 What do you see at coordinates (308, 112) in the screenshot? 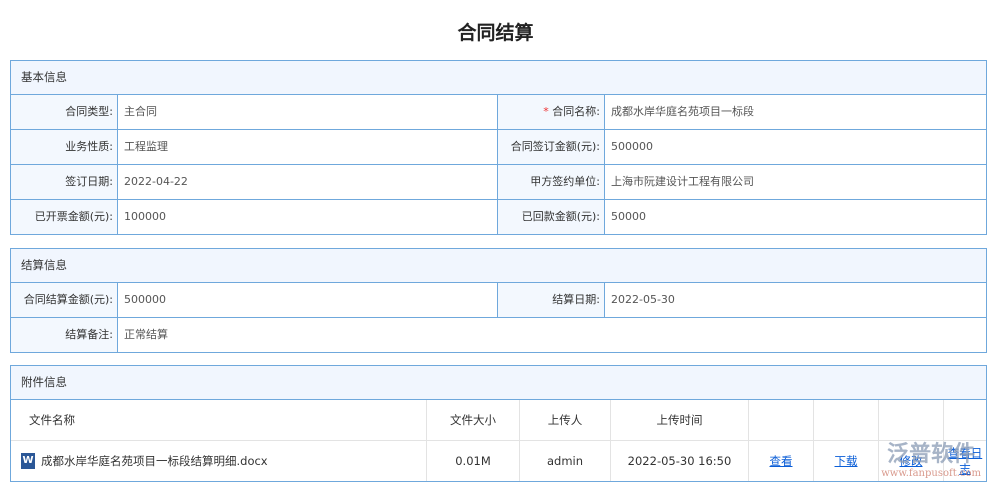
I see `field-value: 主合同` at bounding box center [308, 112].